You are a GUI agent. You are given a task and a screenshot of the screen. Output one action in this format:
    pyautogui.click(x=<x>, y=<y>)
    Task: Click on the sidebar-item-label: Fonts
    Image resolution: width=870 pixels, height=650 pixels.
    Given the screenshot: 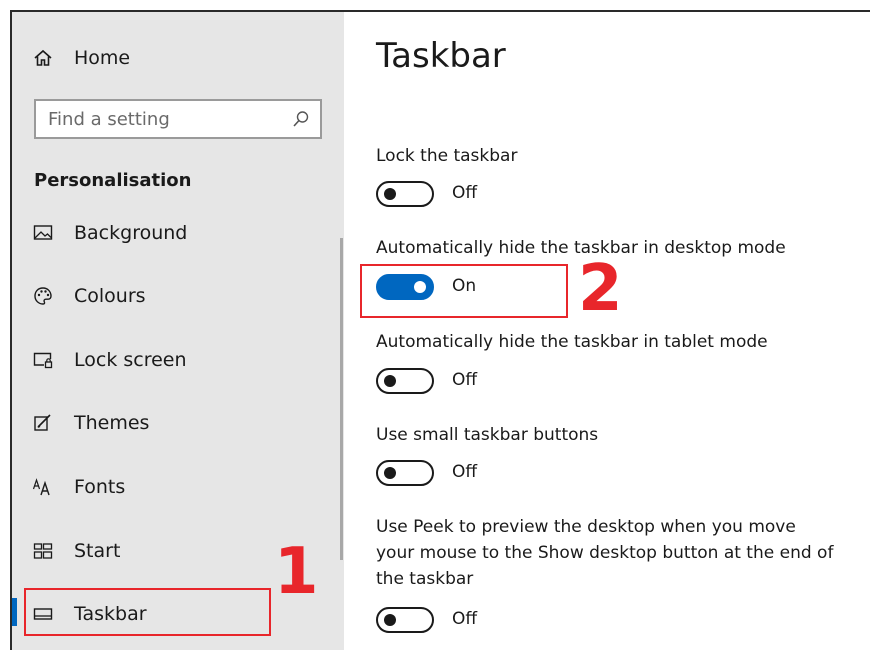 What is the action you would take?
    pyautogui.click(x=100, y=487)
    